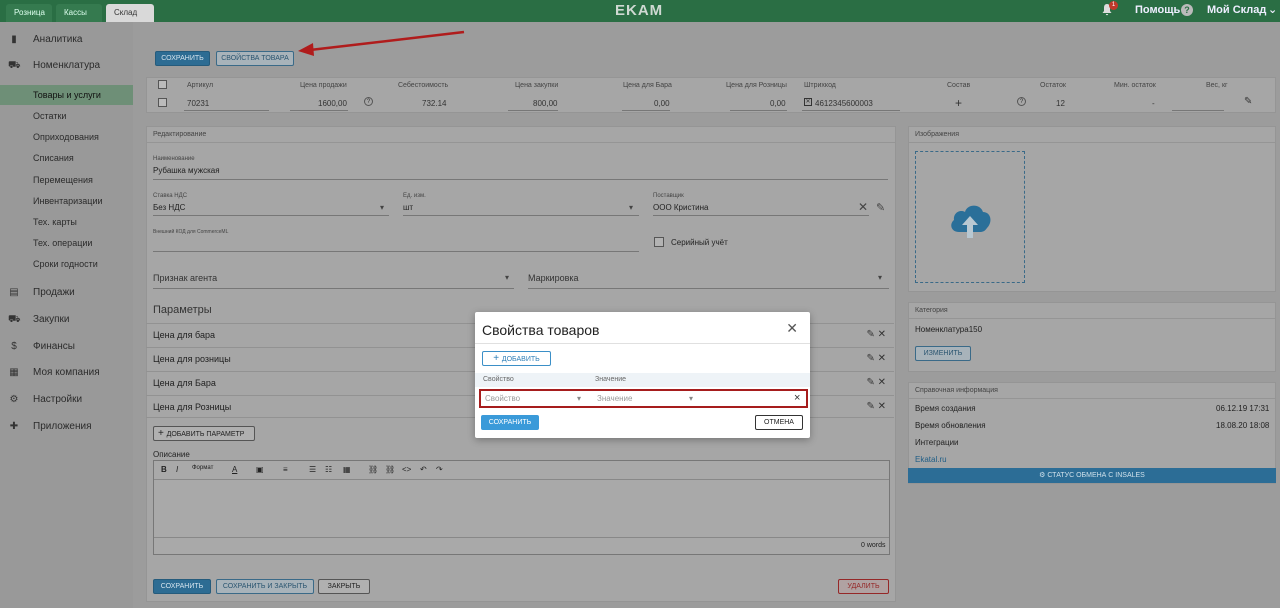 This screenshot has height=608, width=1280. I want to click on modal-cancel-button: Отмена, so click(779, 422).